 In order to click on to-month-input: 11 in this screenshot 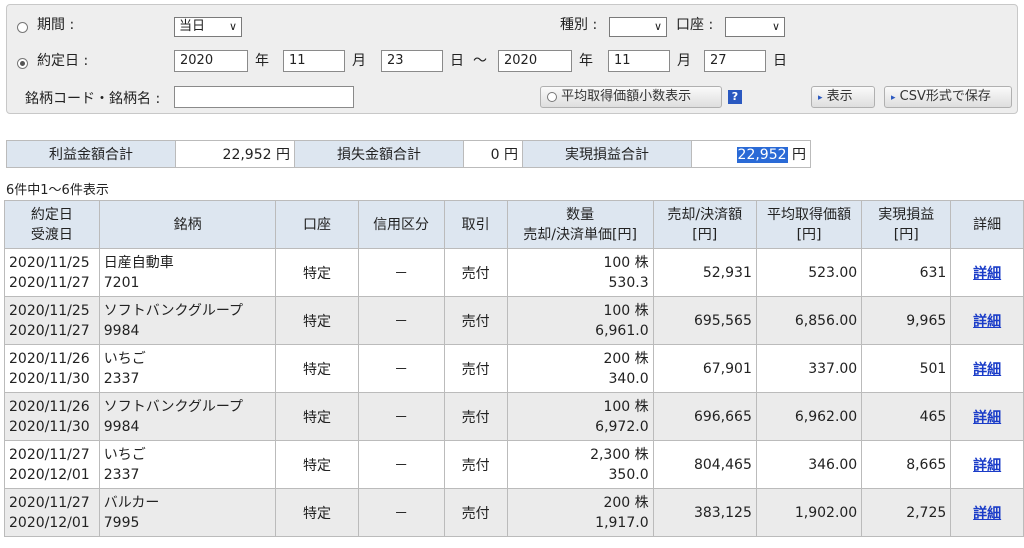, I will do `click(639, 61)`.